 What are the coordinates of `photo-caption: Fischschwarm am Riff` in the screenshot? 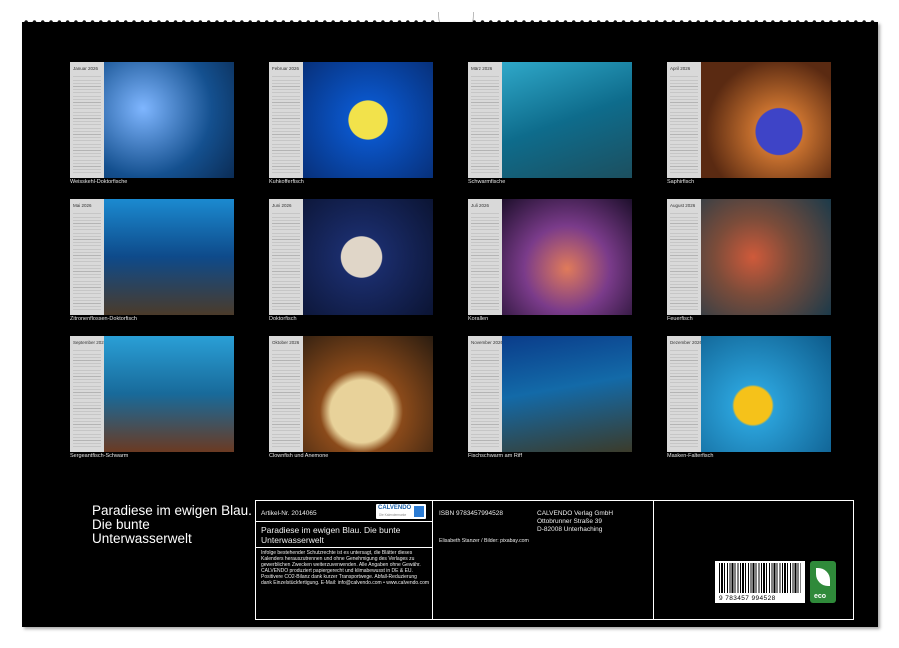 It's located at (495, 456).